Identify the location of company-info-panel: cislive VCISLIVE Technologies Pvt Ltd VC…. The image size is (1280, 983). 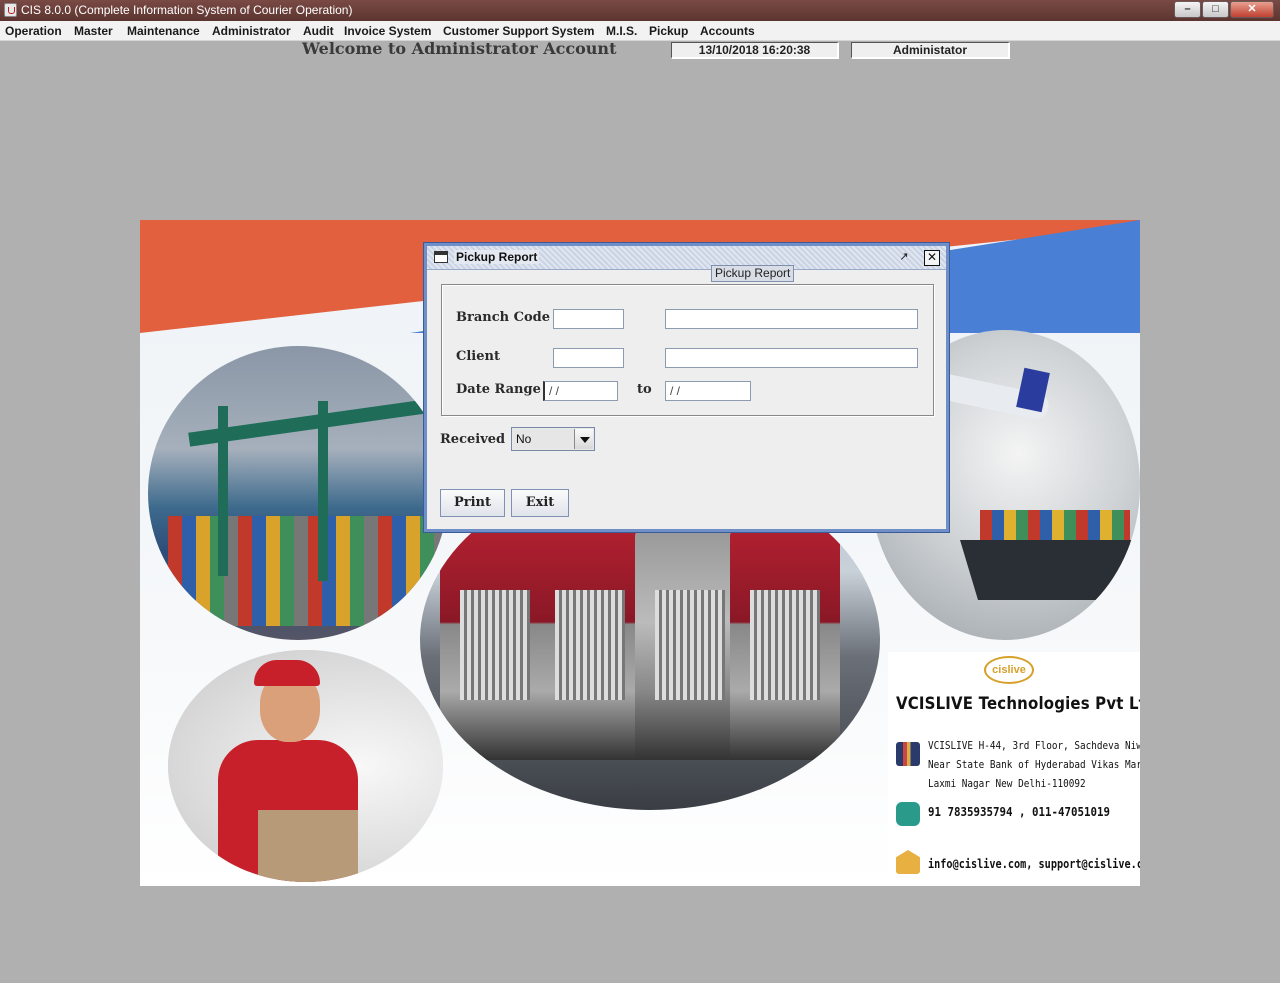
(1014, 769).